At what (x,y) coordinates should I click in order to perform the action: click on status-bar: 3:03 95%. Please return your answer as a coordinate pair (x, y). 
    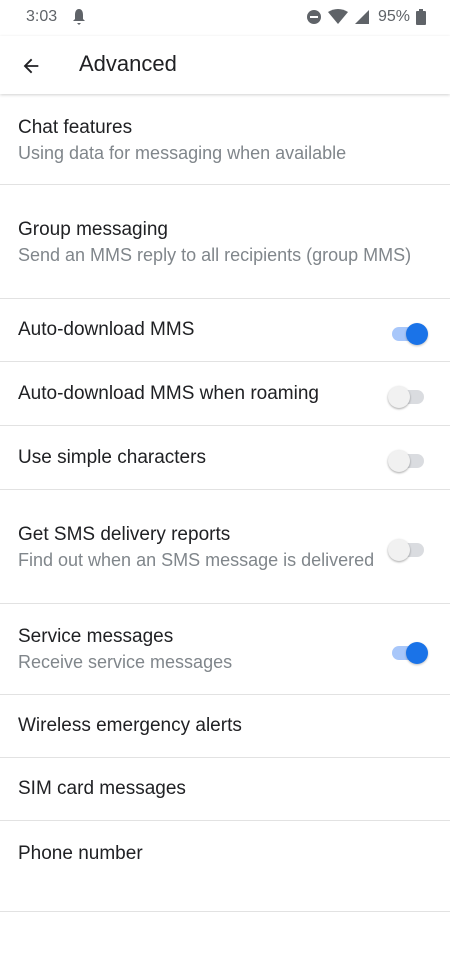
    Looking at the image, I should click on (225, 18).